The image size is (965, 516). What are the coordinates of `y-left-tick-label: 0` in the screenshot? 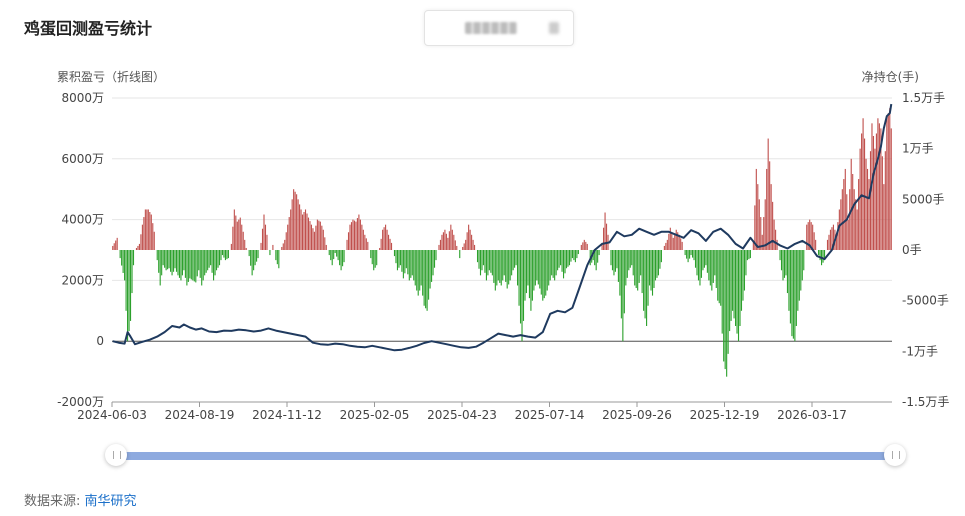 It's located at (100, 341).